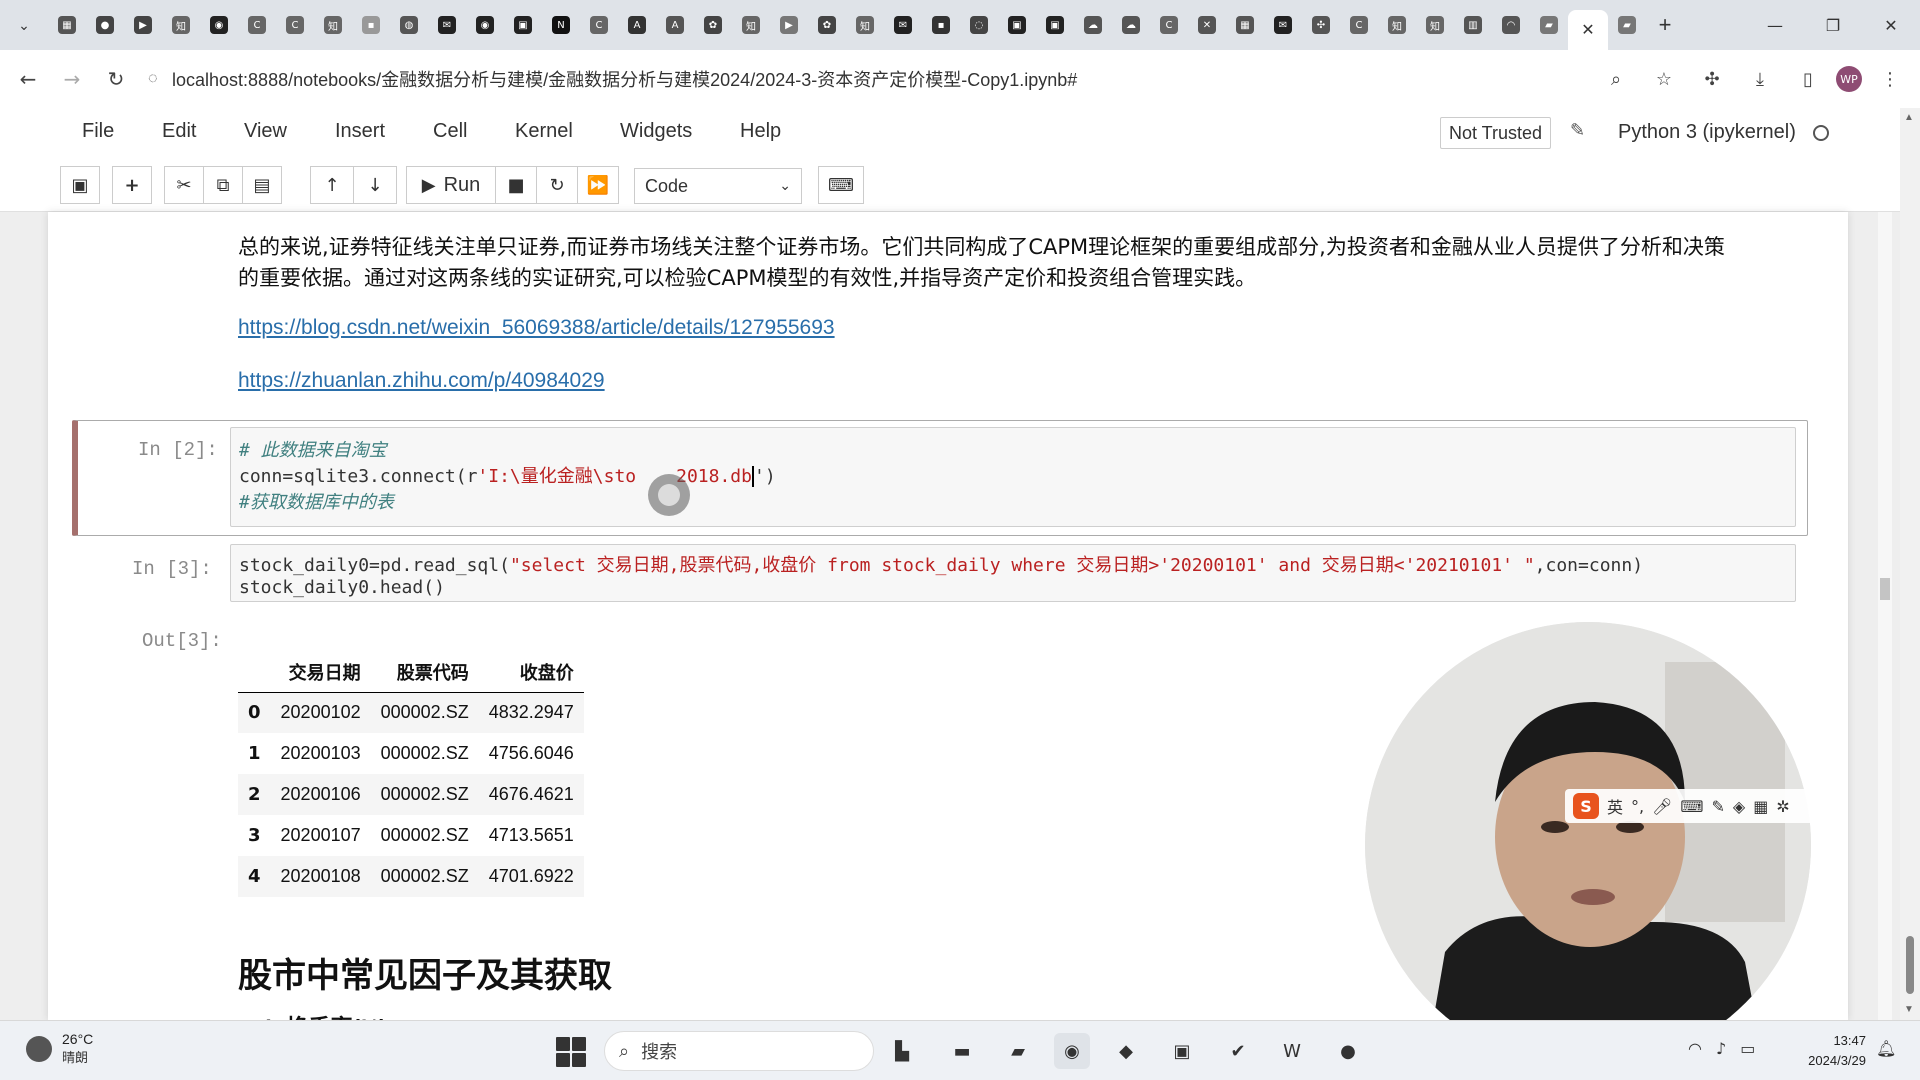 This screenshot has height=1080, width=1920. What do you see at coordinates (80, 185) in the screenshot?
I see `save-icon: ▣` at bounding box center [80, 185].